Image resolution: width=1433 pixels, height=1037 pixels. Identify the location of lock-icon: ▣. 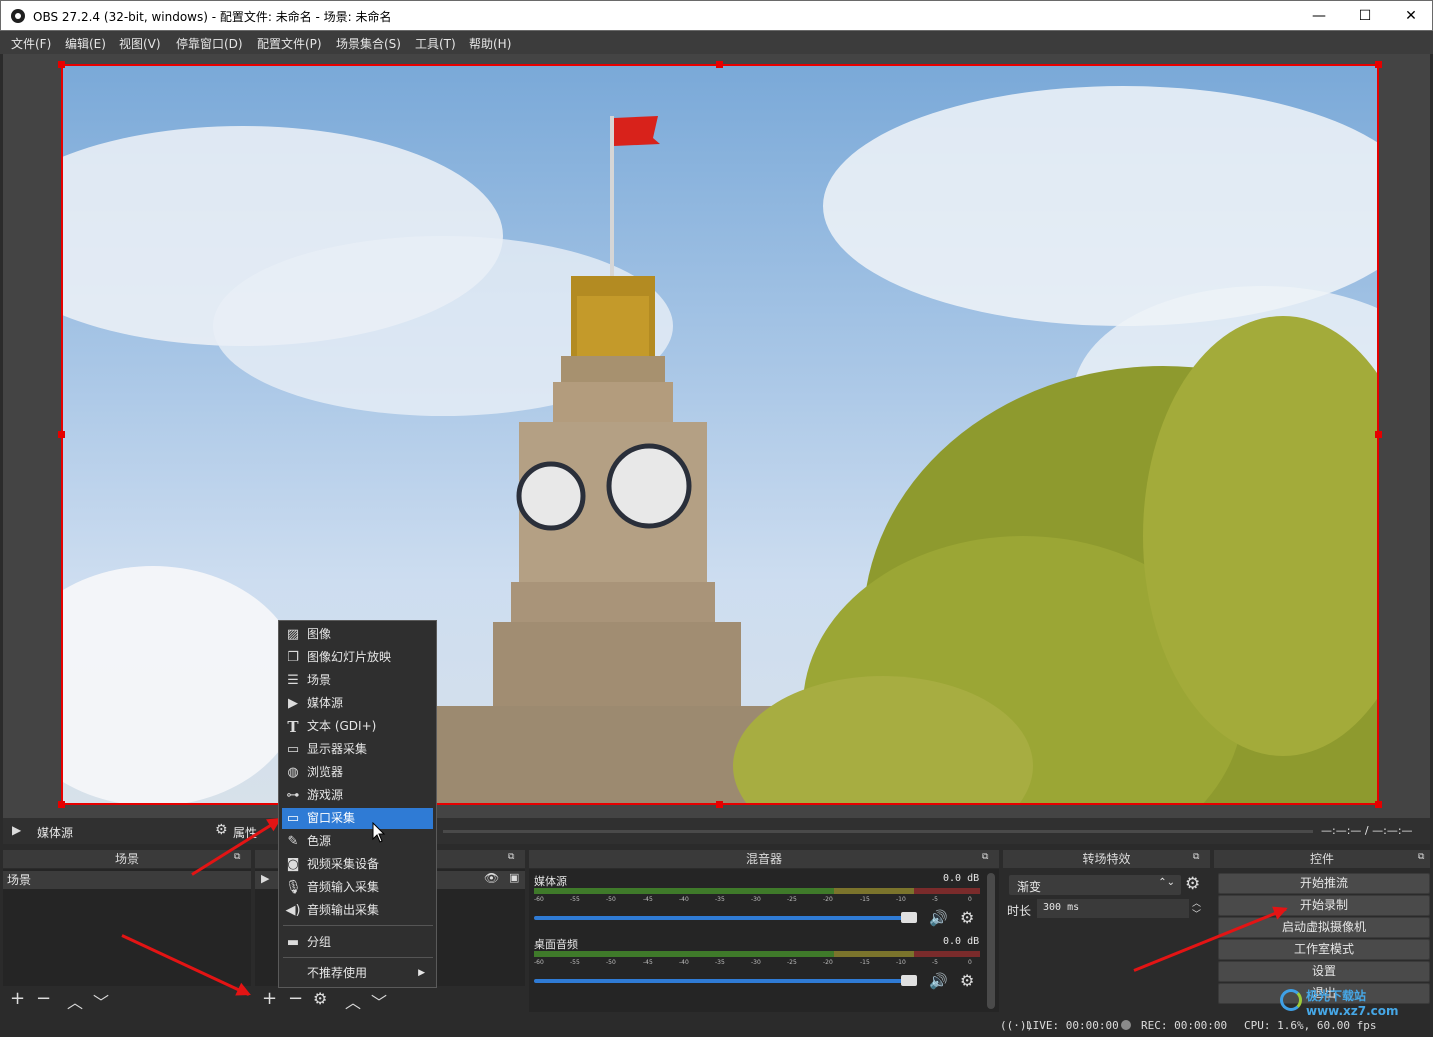
(514, 877).